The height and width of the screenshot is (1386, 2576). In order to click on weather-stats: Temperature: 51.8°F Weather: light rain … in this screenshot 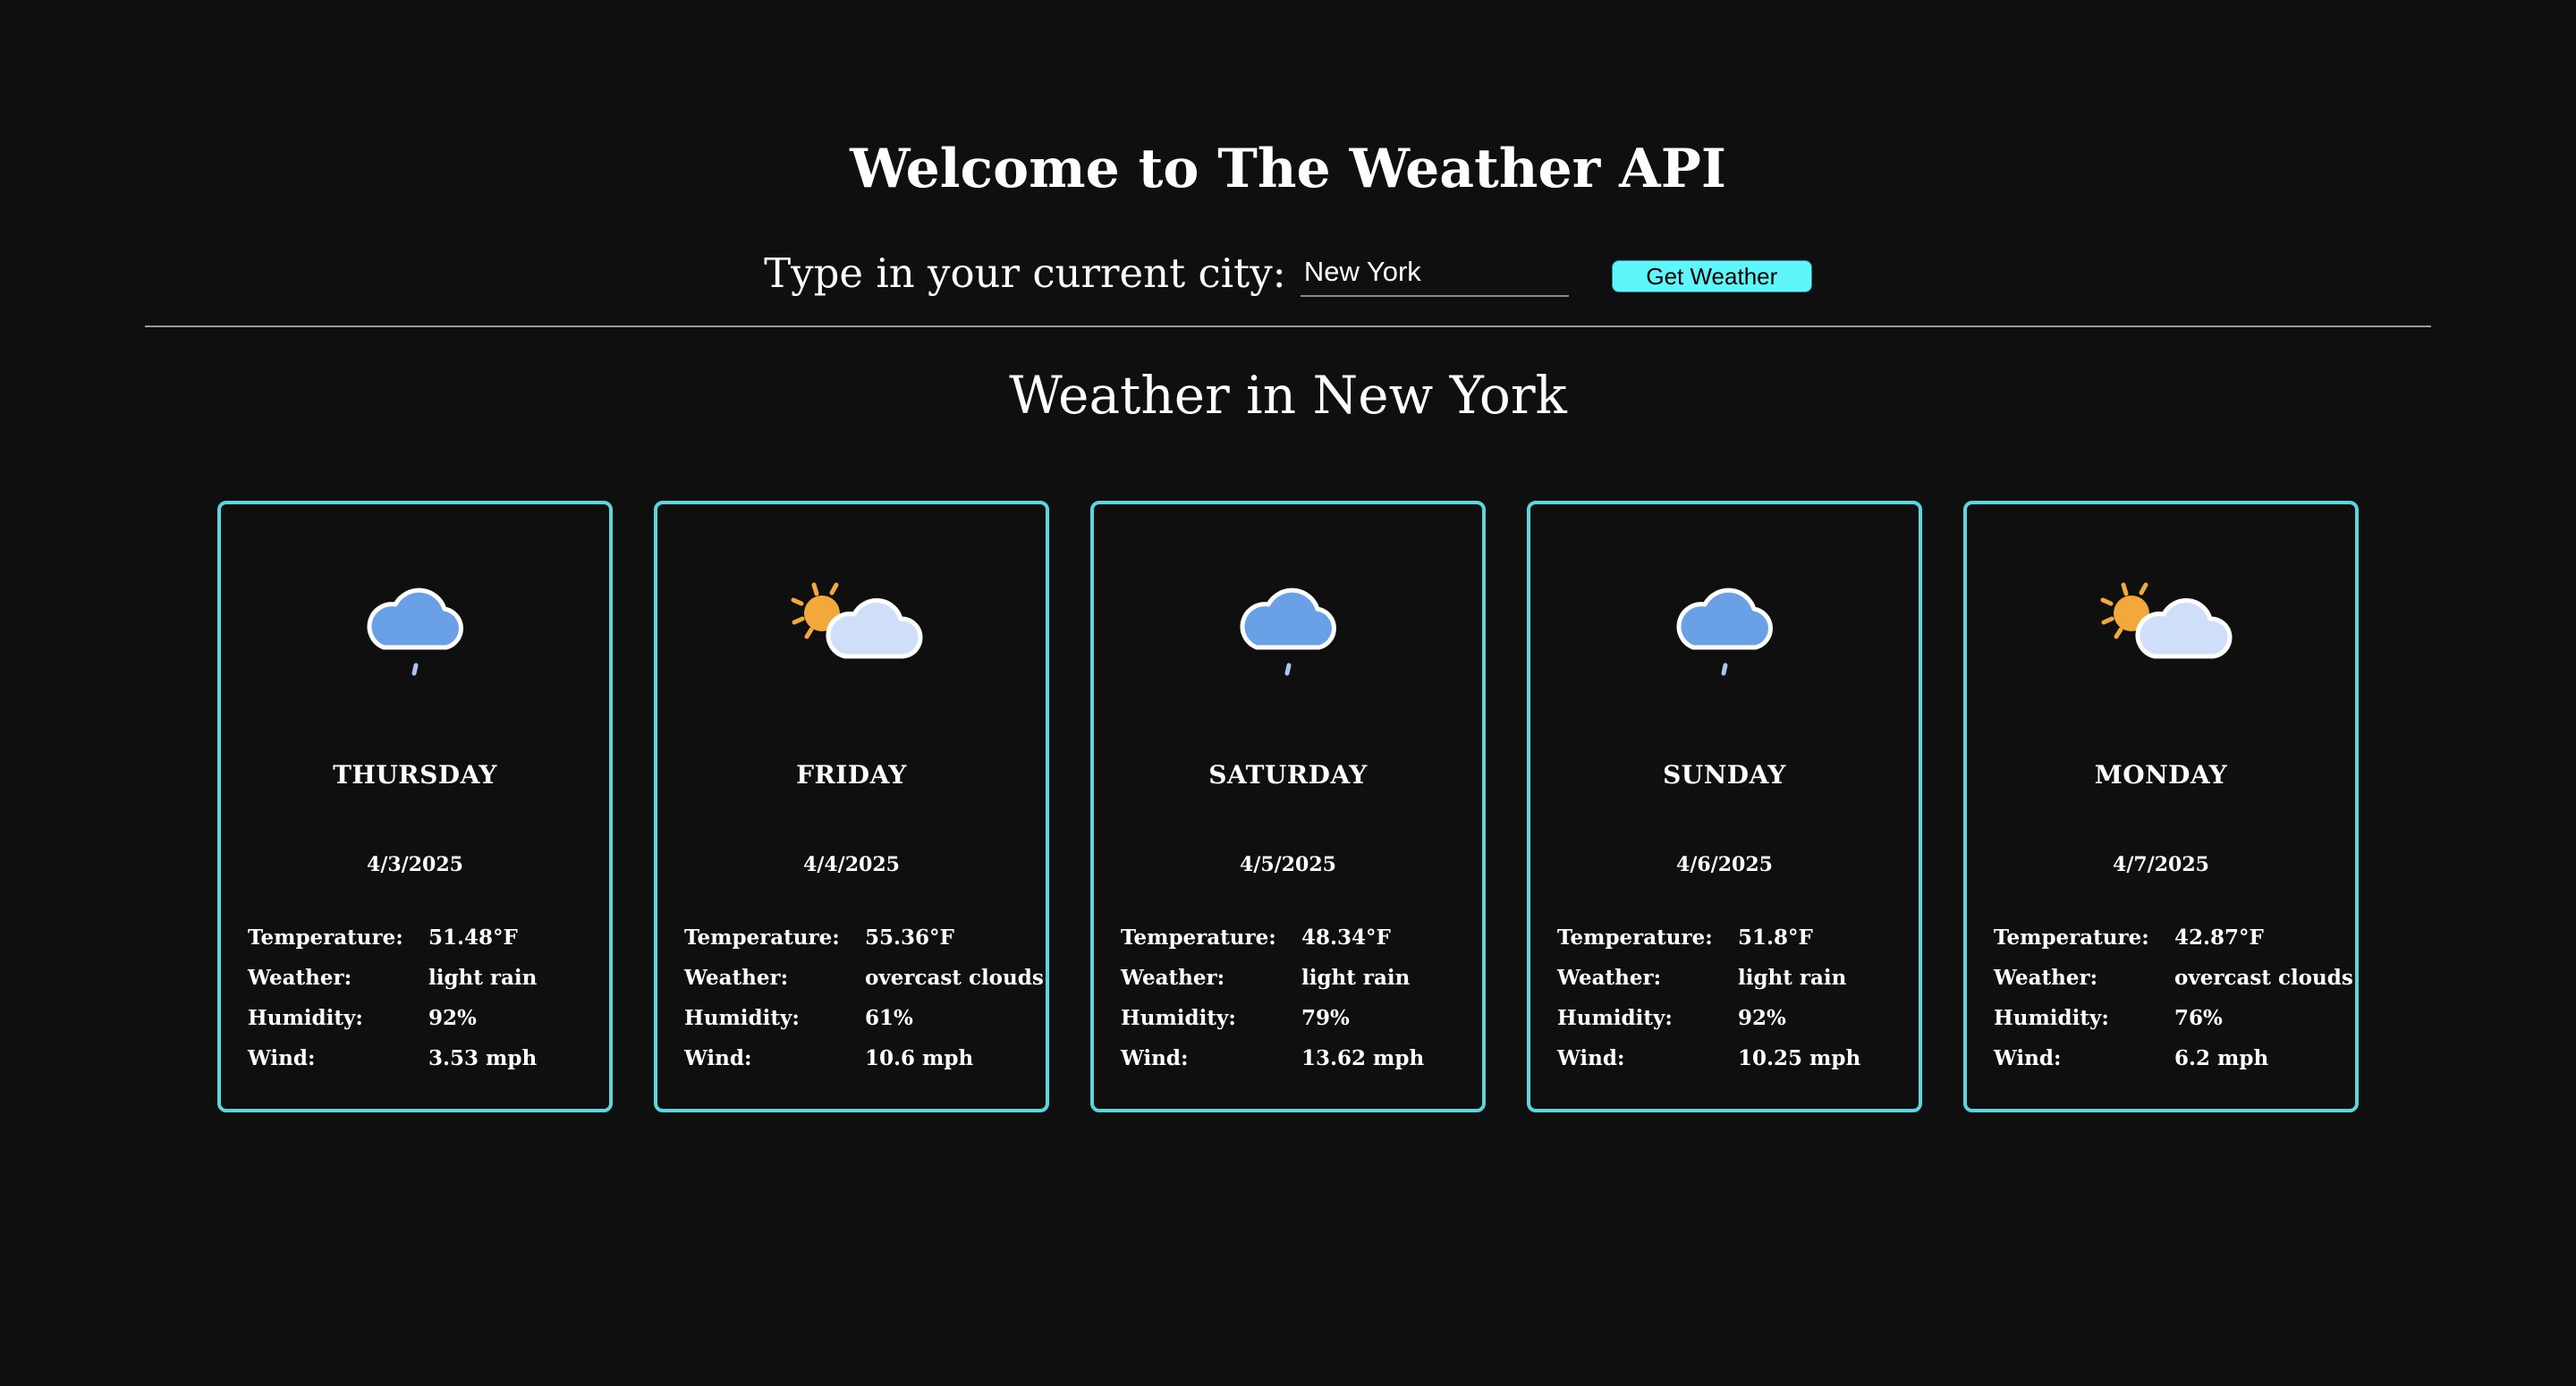, I will do `click(1736, 997)`.